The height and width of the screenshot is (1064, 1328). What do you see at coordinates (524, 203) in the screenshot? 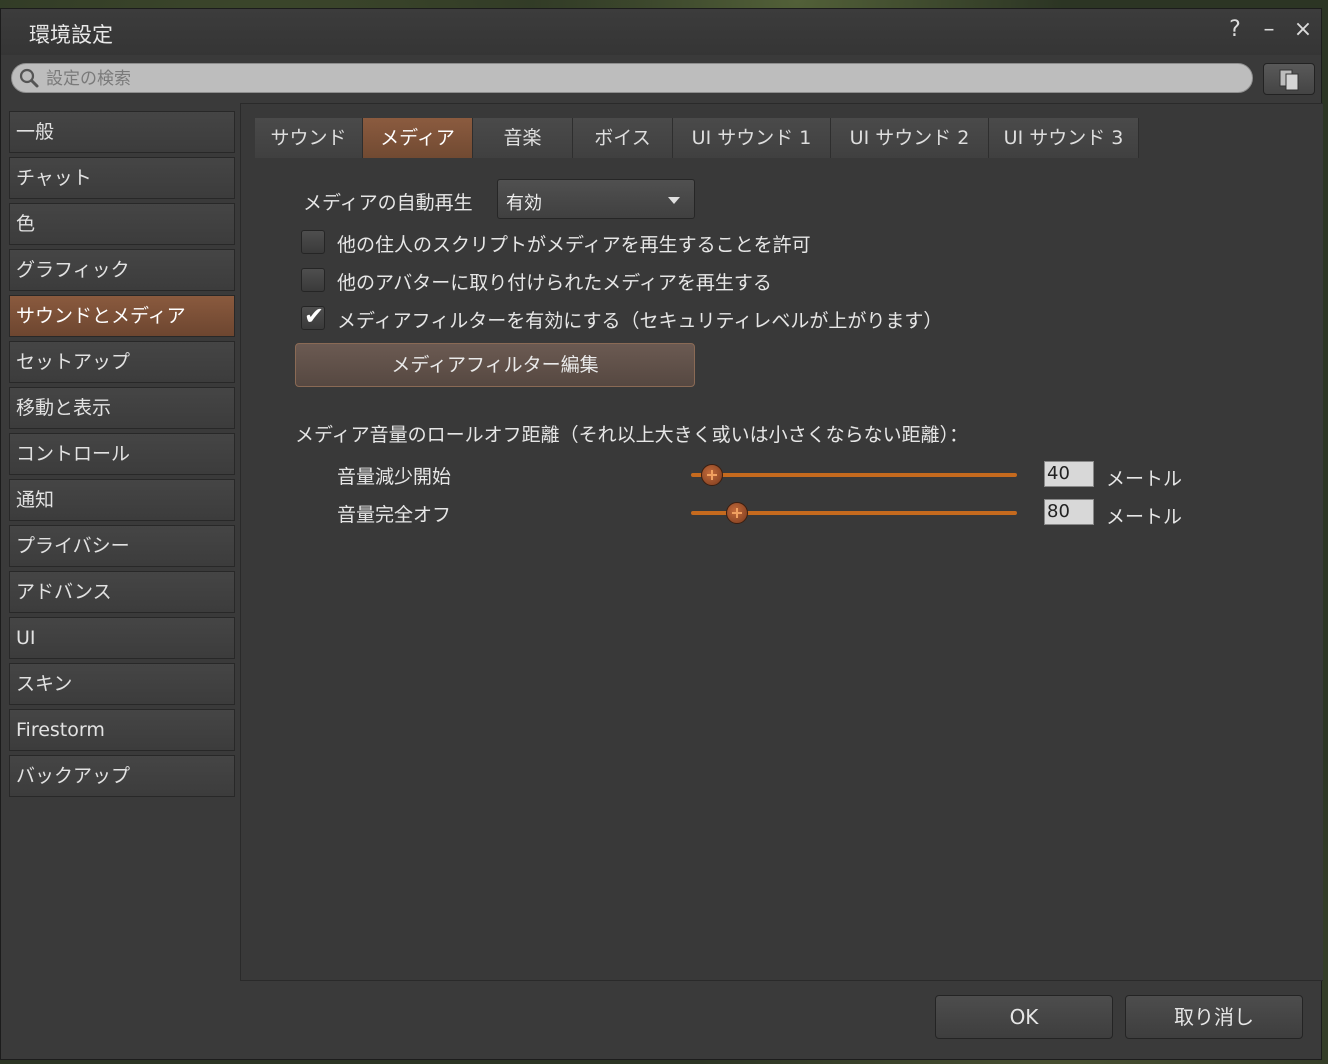
I see `autoplay-value: 有効` at bounding box center [524, 203].